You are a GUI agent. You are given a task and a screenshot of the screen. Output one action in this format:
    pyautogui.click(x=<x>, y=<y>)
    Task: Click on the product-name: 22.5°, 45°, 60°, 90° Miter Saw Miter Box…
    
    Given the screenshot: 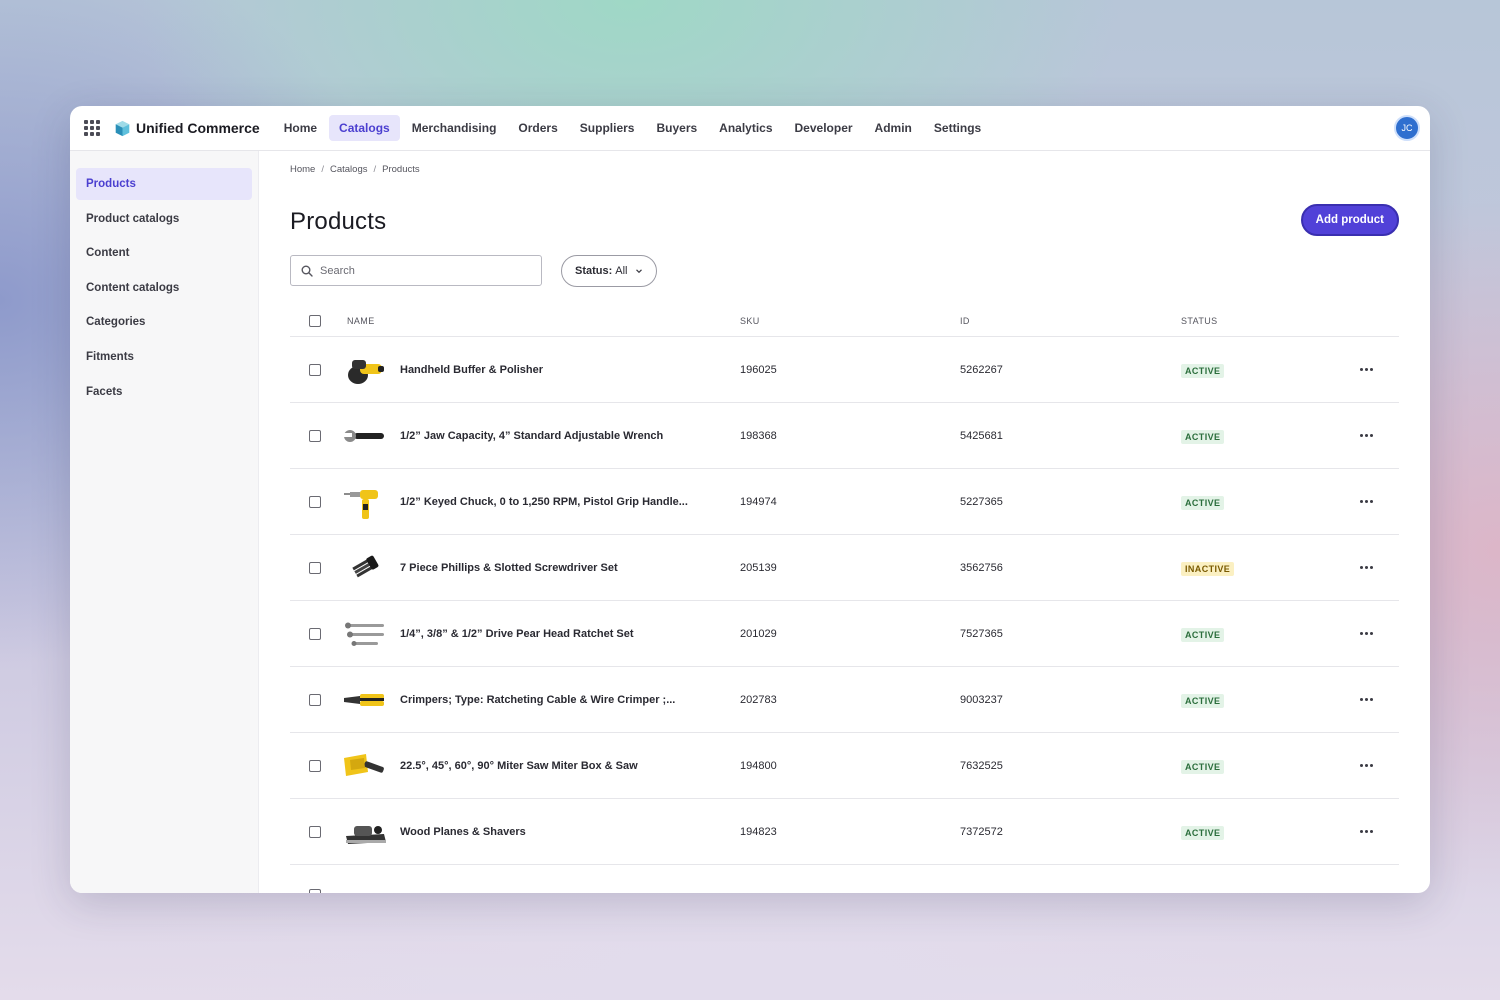 What is the action you would take?
    pyautogui.click(x=519, y=766)
    